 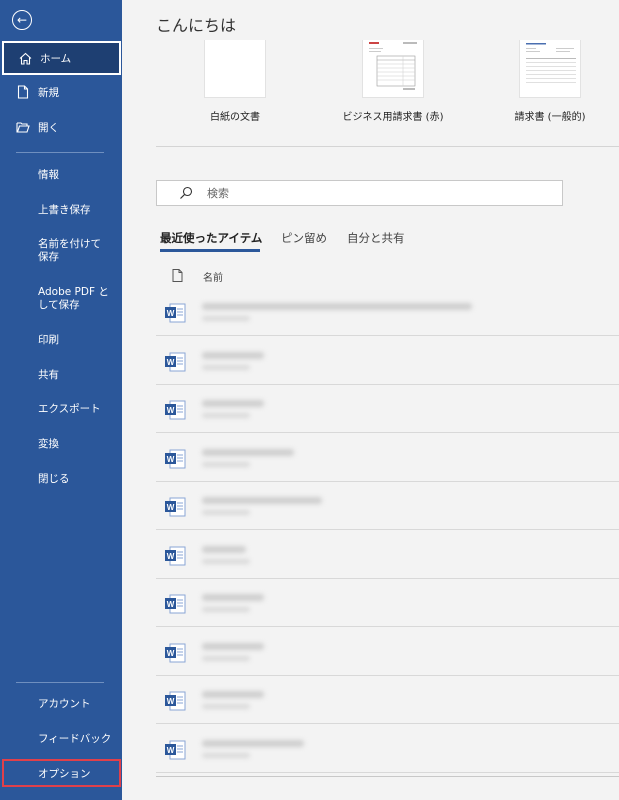 I want to click on nav-save-as: 名前を付けて保存, so click(x=74, y=251).